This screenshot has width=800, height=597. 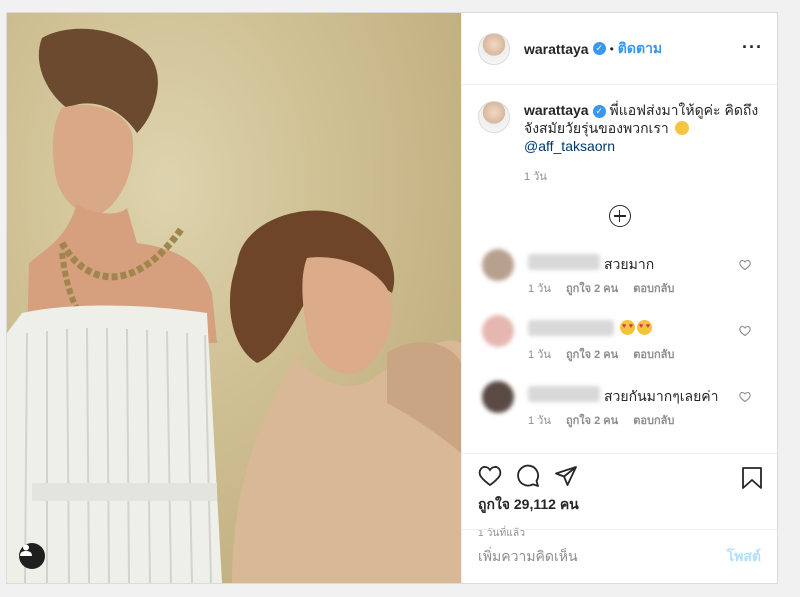 I want to click on more-options-icon: ···, so click(x=752, y=47).